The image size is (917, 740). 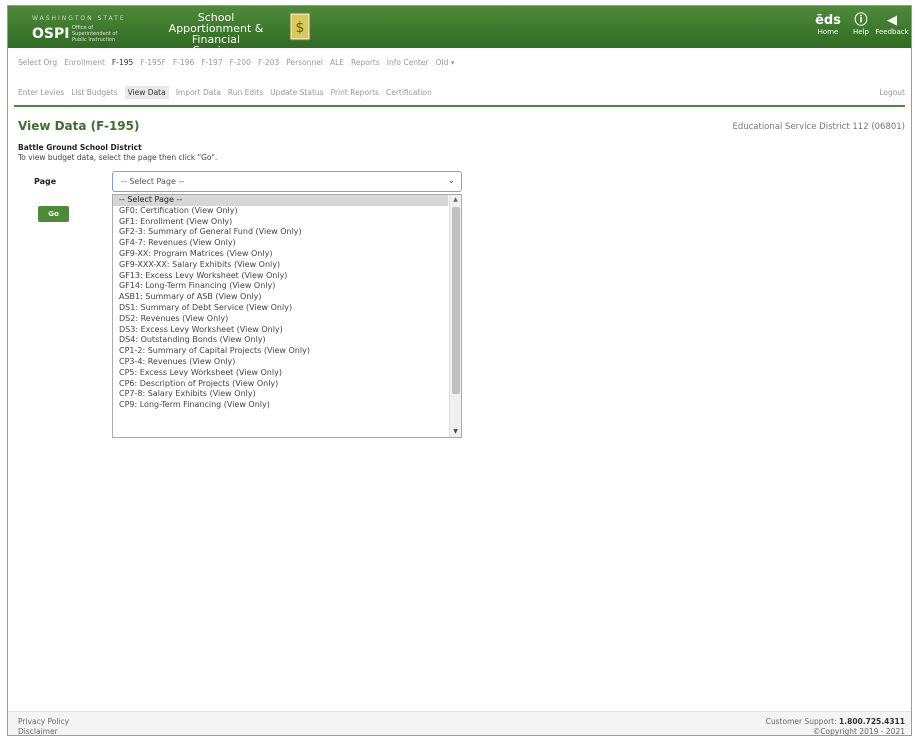 What do you see at coordinates (216, 50) in the screenshot?
I see `app-title-line3: Services` at bounding box center [216, 50].